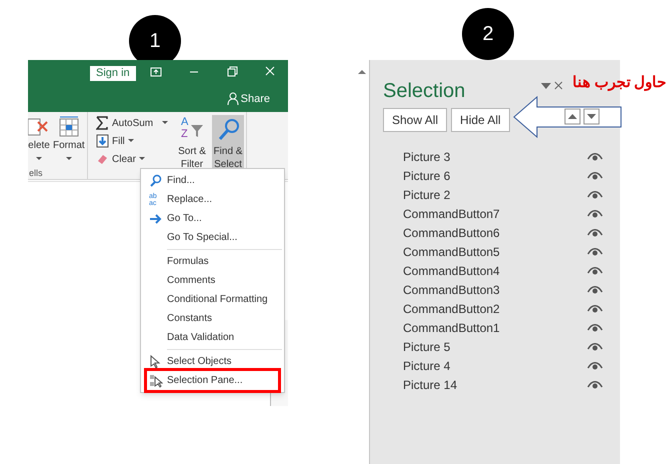  I want to click on grid-format-icon, so click(69, 127).